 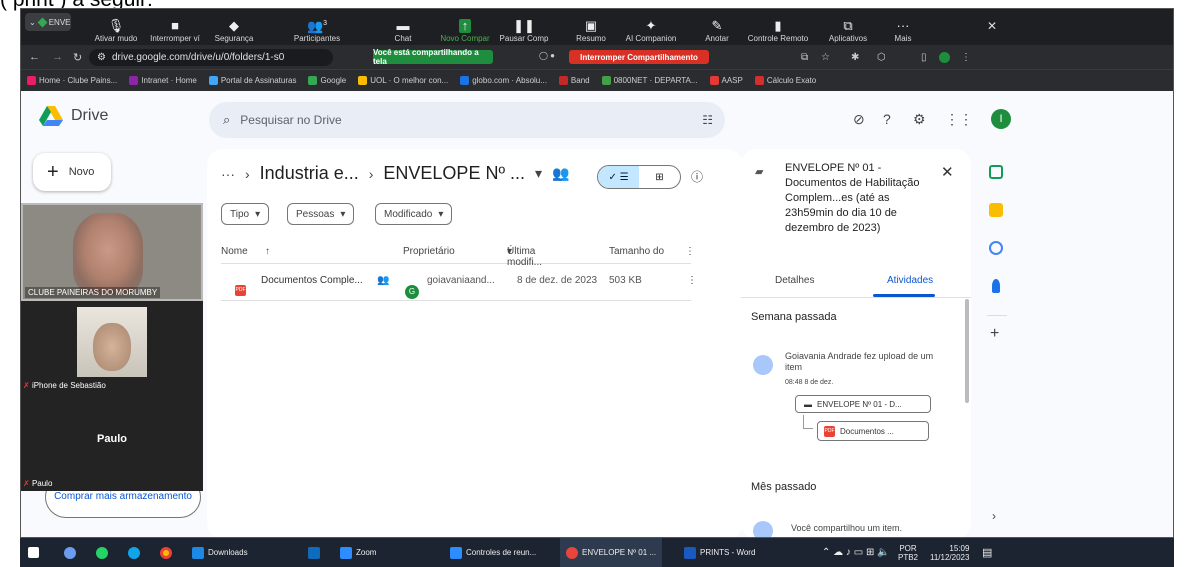 What do you see at coordinates (967, 351) in the screenshot?
I see `scrollbar` at bounding box center [967, 351].